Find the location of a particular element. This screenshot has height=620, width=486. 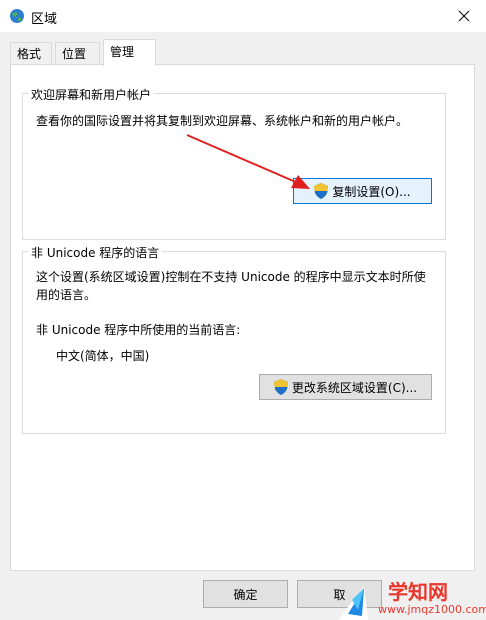

unicode-description-line2: 用的语言。 is located at coordinates (66, 295).